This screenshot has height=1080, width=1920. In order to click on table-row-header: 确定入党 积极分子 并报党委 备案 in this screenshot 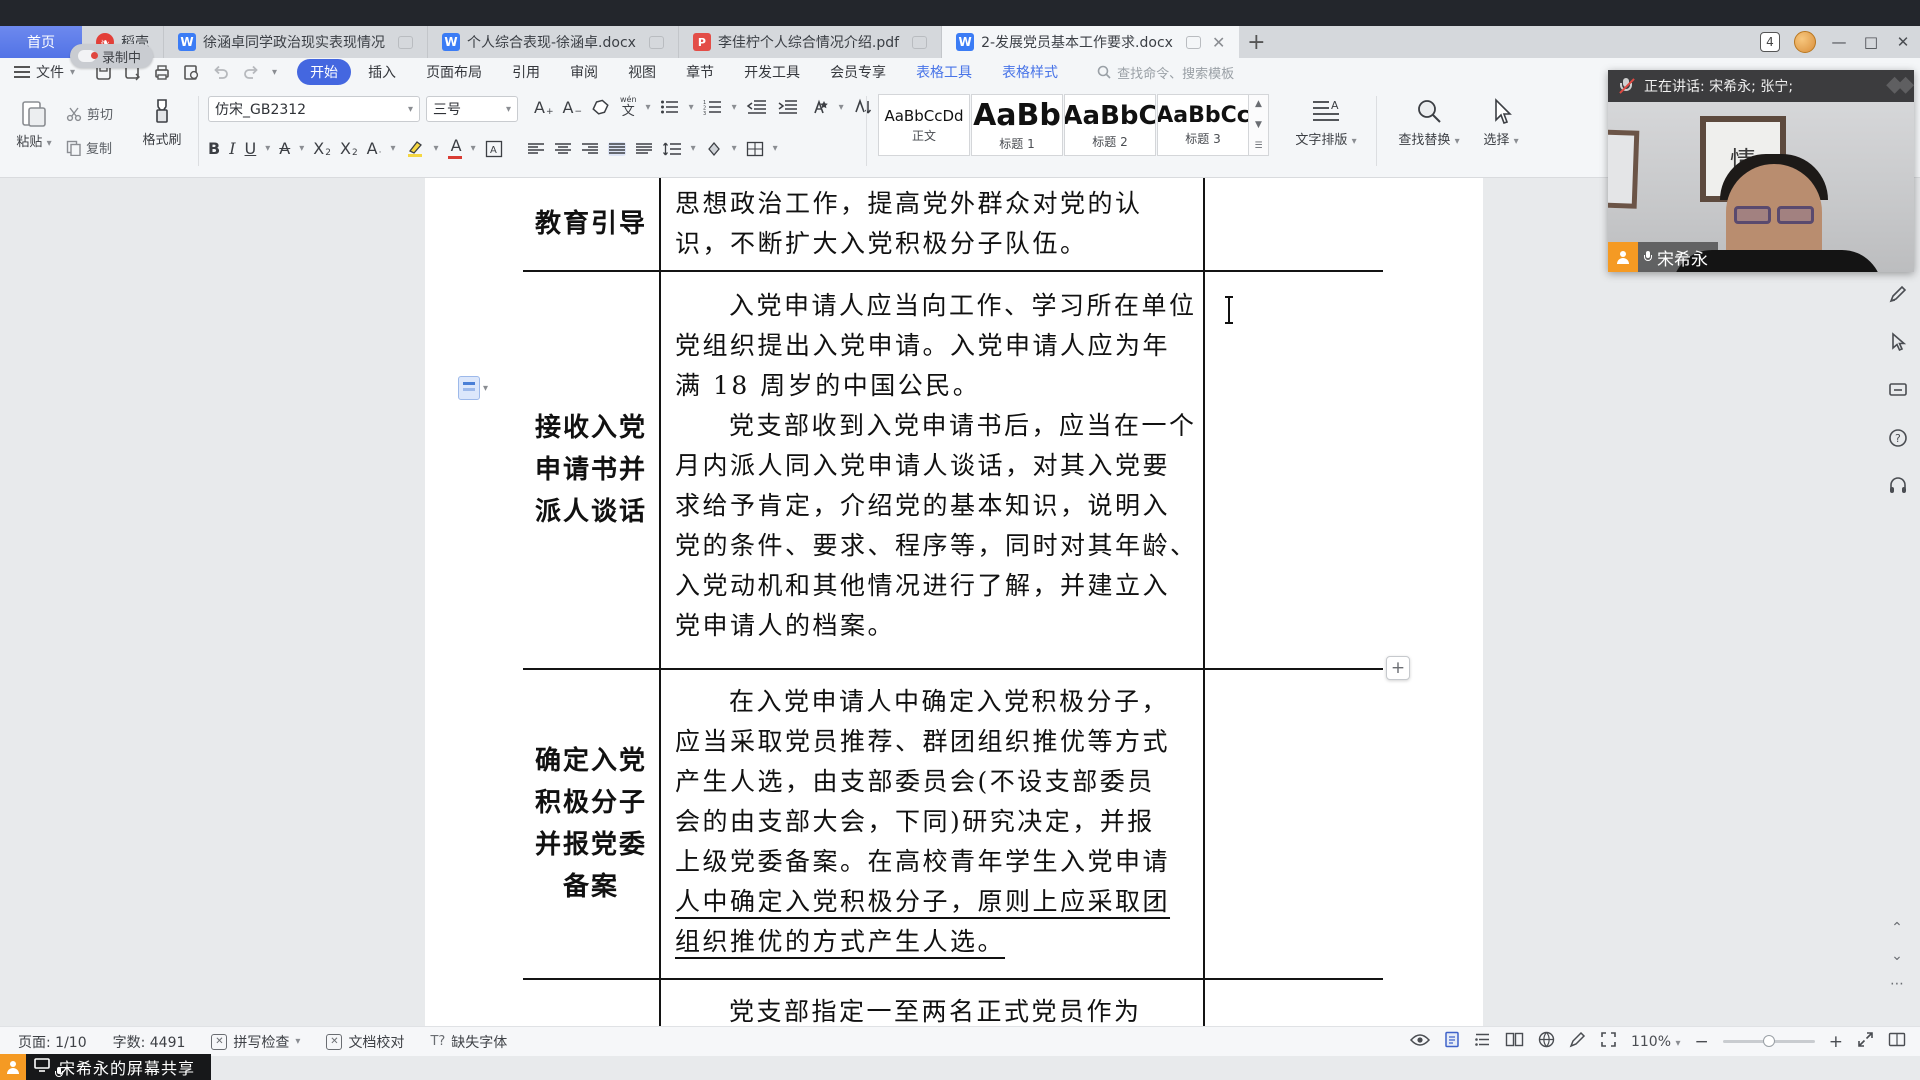, I will do `click(592, 824)`.